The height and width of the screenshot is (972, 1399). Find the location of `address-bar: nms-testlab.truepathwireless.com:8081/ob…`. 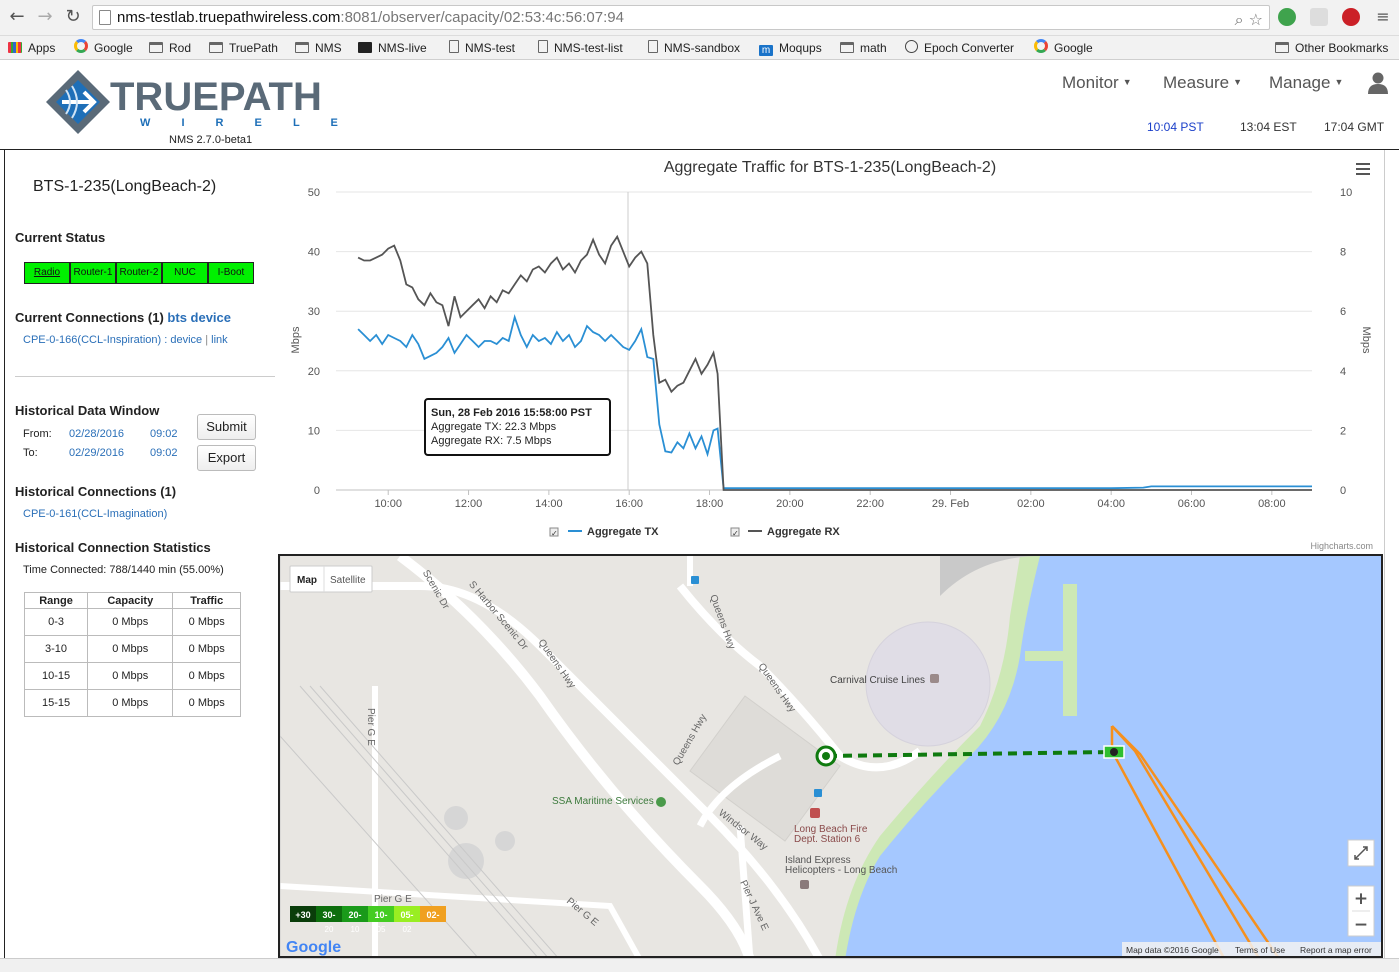

address-bar: nms-testlab.truepathwireless.com:8081/ob… is located at coordinates (681, 17).